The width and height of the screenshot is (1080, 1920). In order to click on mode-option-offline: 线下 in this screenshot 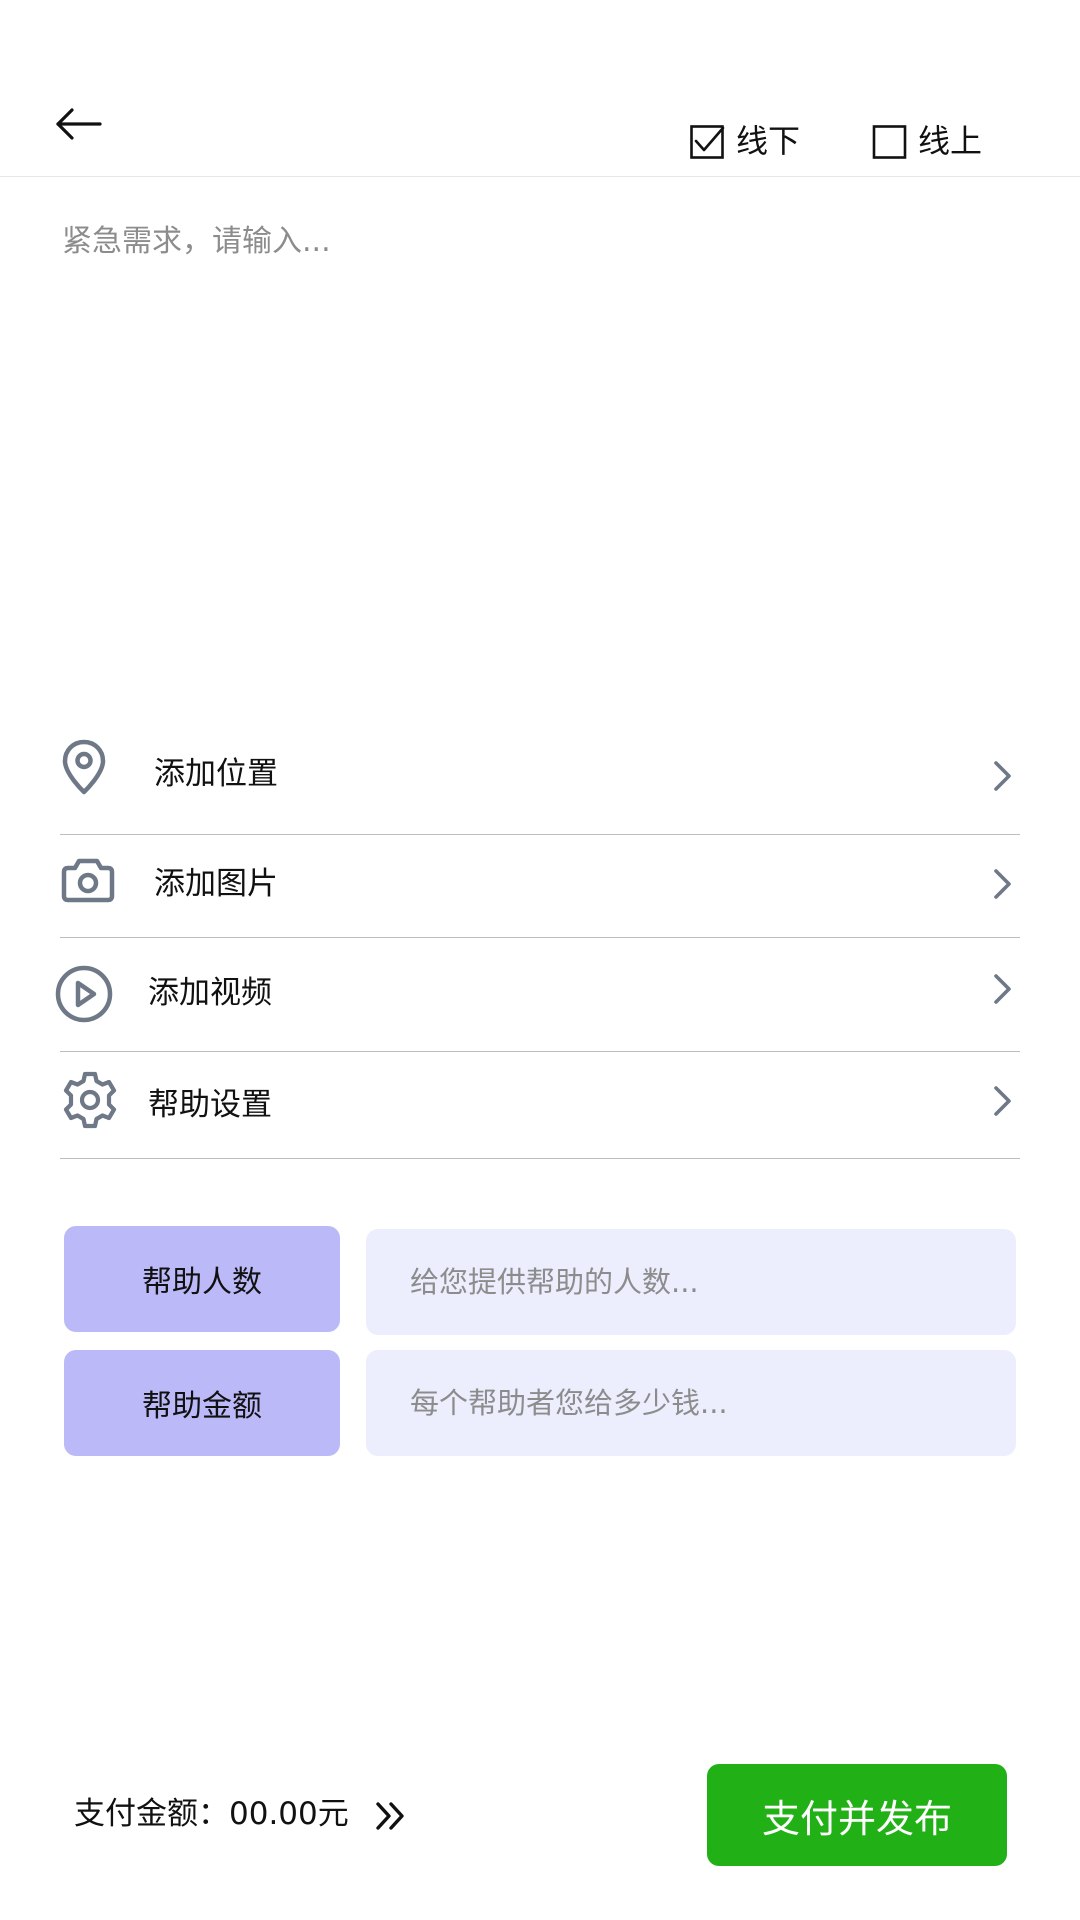, I will do `click(745, 141)`.